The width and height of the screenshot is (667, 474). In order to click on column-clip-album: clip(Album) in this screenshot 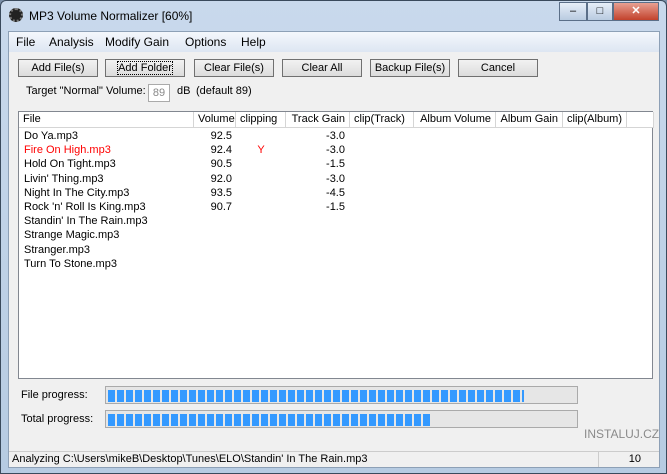, I will do `click(595, 120)`.